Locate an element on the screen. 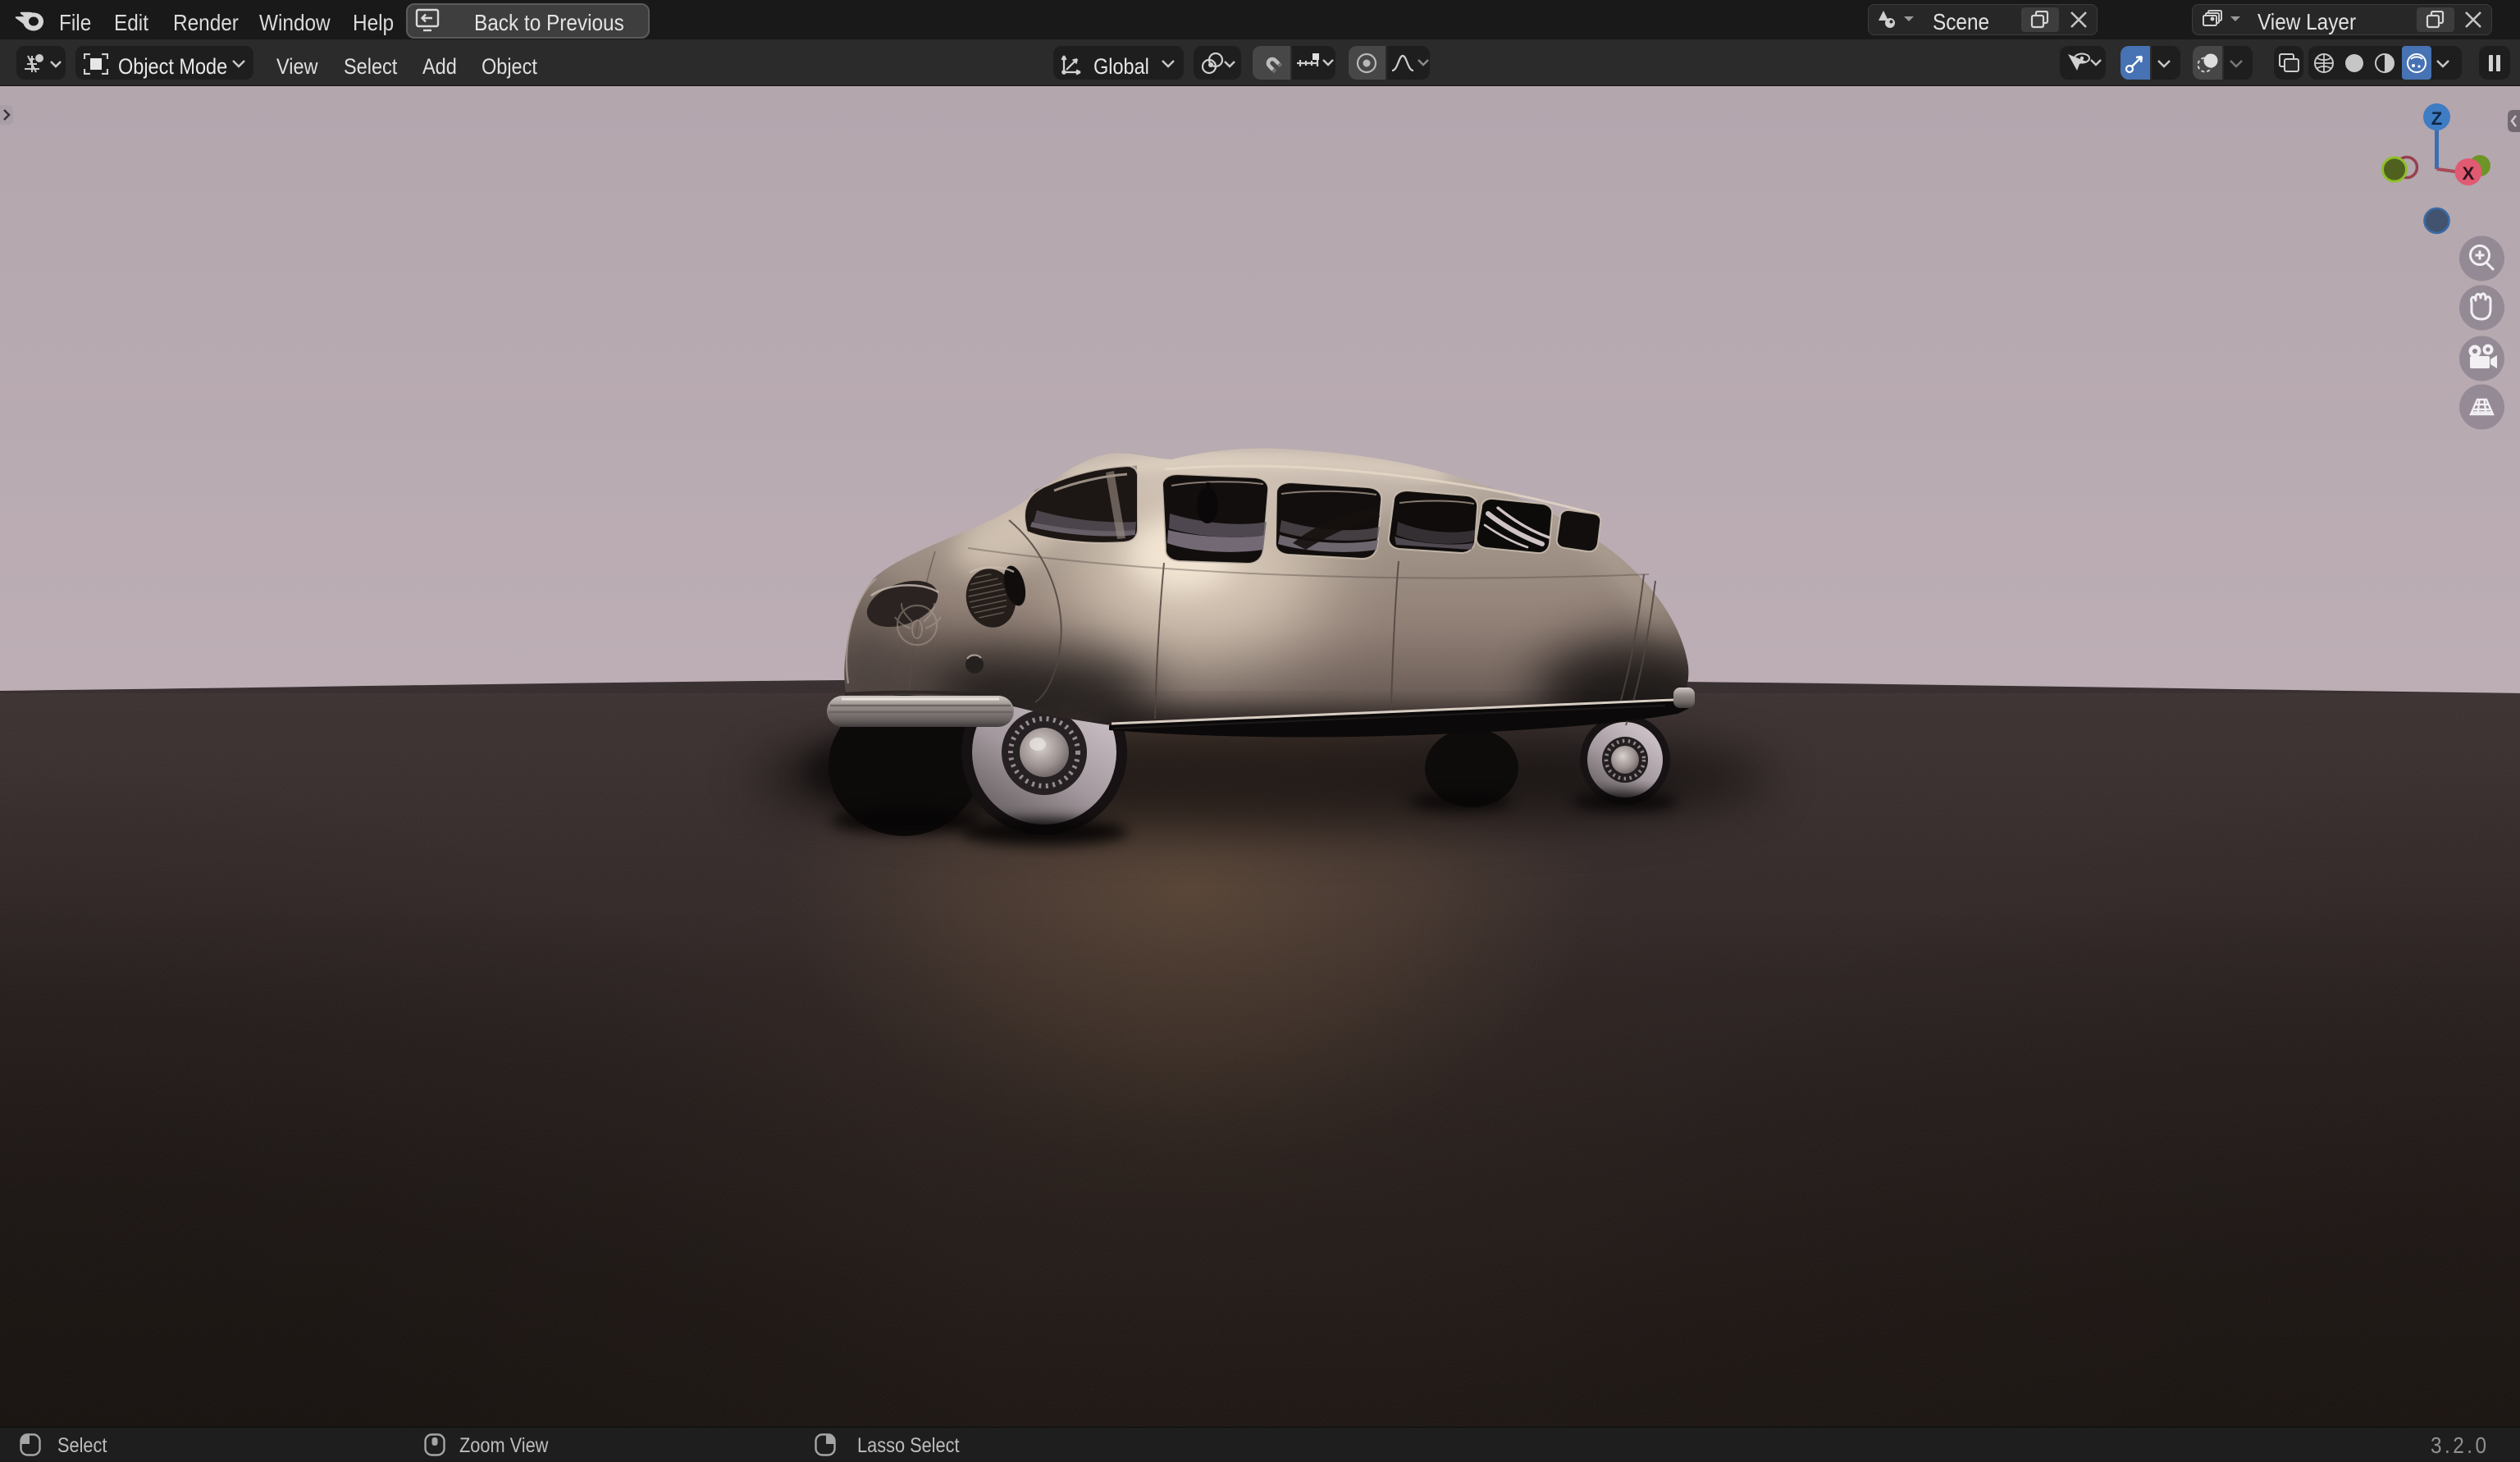 The height and width of the screenshot is (1462, 2520). svg-text: Z is located at coordinates (2436, 119).